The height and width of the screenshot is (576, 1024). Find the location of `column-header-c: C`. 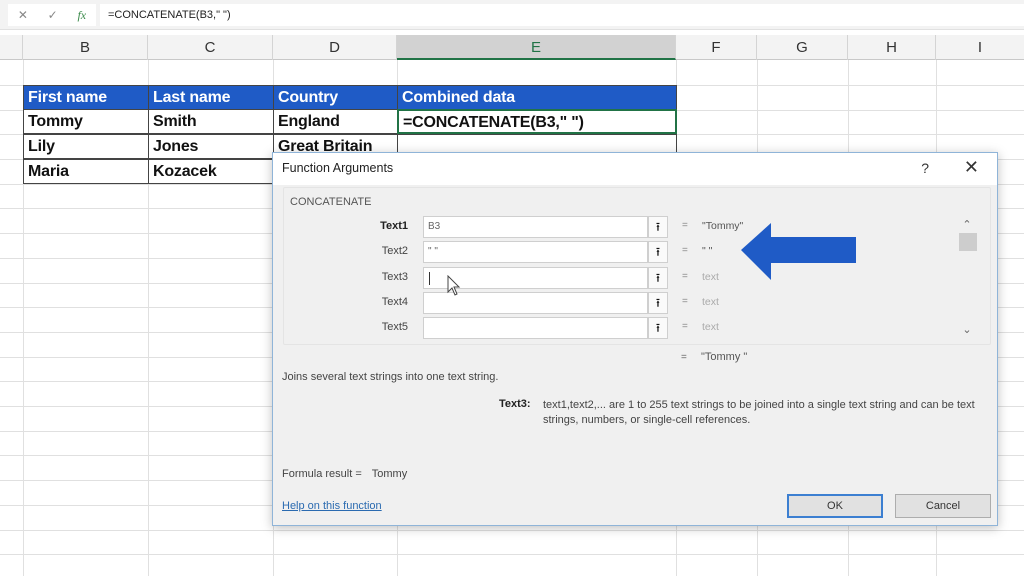

column-header-c: C is located at coordinates (210, 47).